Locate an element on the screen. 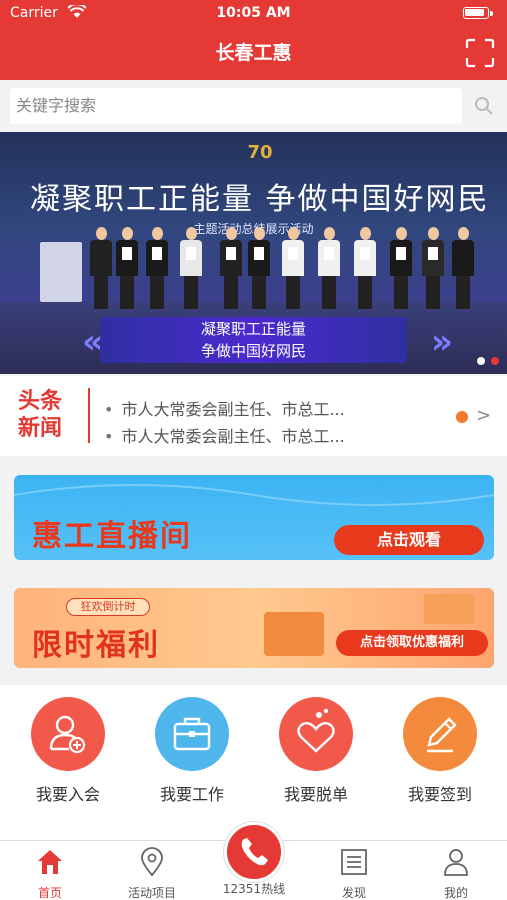 The width and height of the screenshot is (507, 900). banner-slogan: 凝聚职工正能量 争做中国好网民 is located at coordinates (253, 340).